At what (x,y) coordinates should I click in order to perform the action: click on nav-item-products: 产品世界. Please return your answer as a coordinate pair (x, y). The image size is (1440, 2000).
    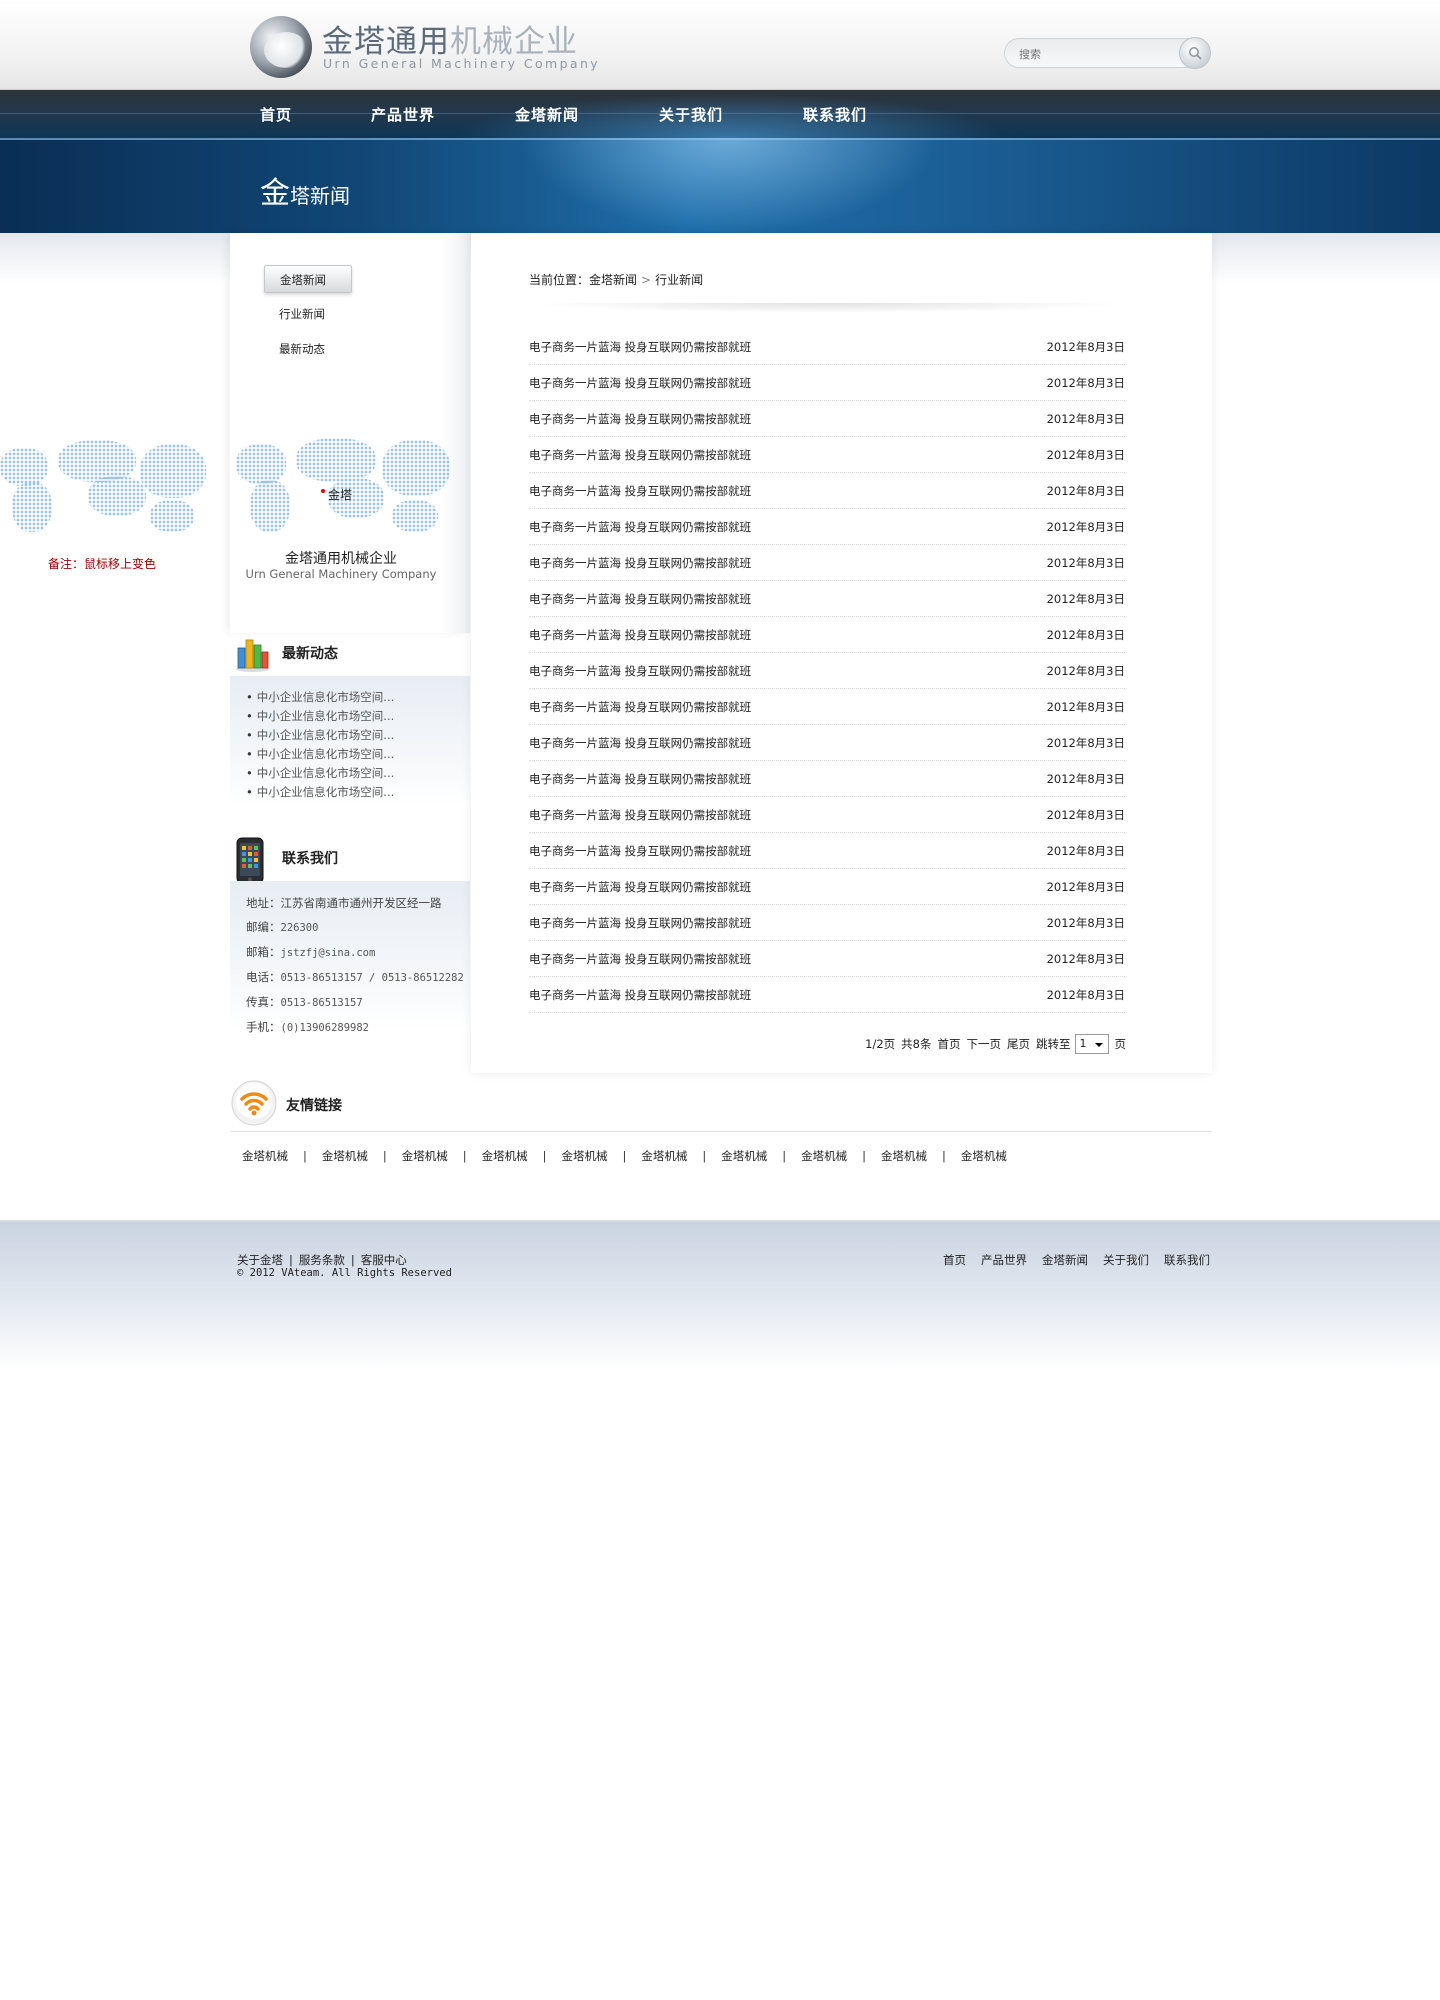
    Looking at the image, I should click on (403, 114).